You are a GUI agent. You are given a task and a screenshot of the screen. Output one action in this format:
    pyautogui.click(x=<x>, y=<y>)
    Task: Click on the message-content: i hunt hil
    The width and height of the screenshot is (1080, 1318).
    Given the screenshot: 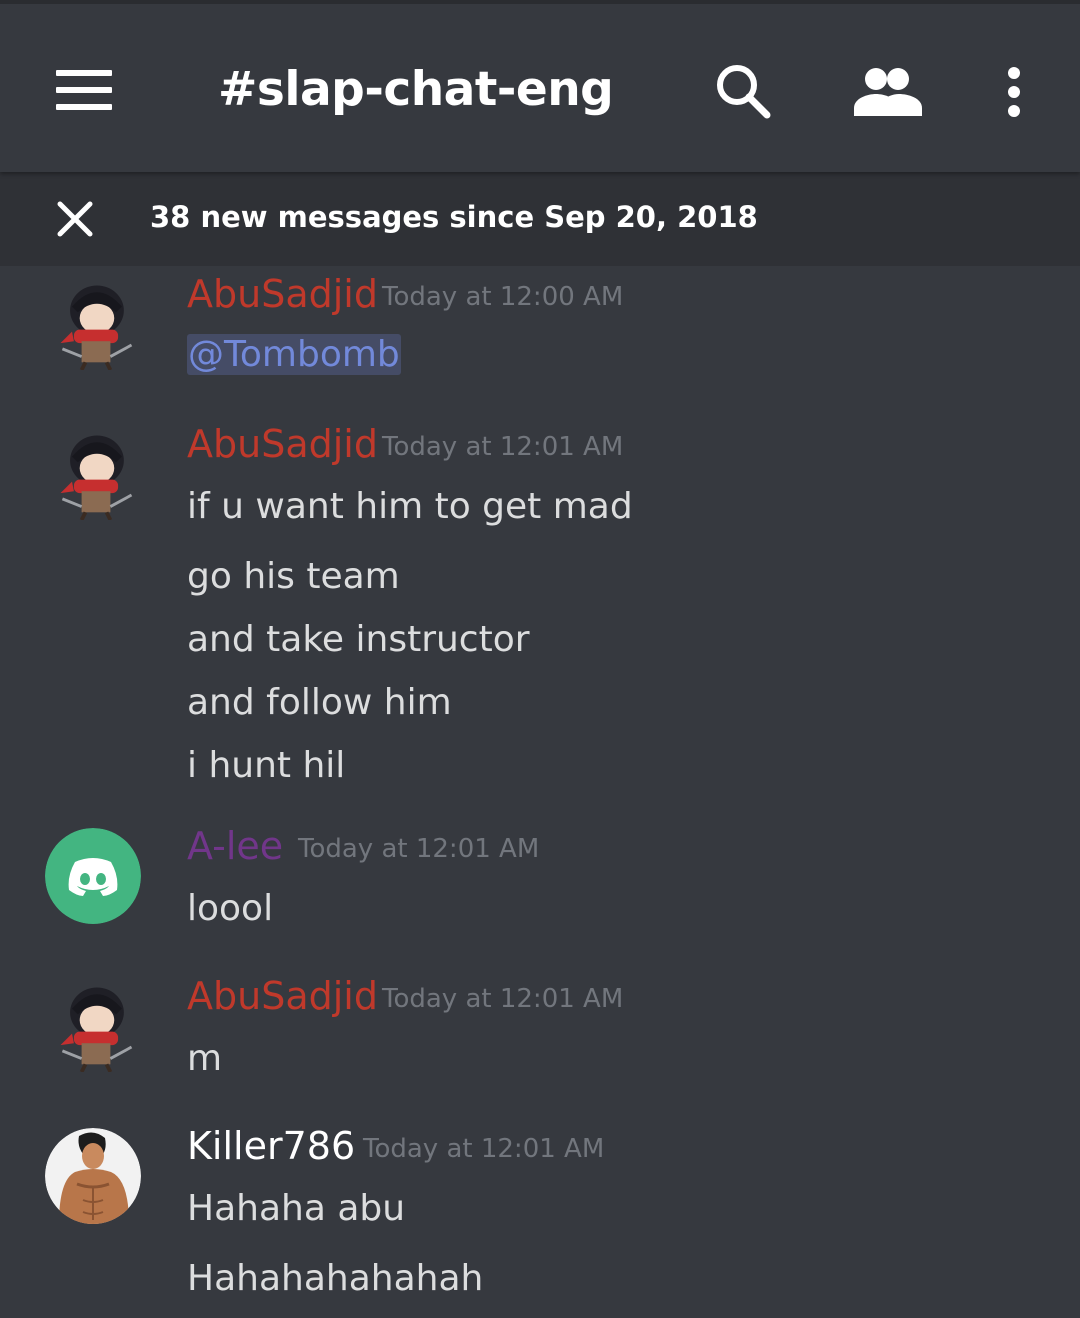 What is the action you would take?
    pyautogui.click(x=266, y=765)
    